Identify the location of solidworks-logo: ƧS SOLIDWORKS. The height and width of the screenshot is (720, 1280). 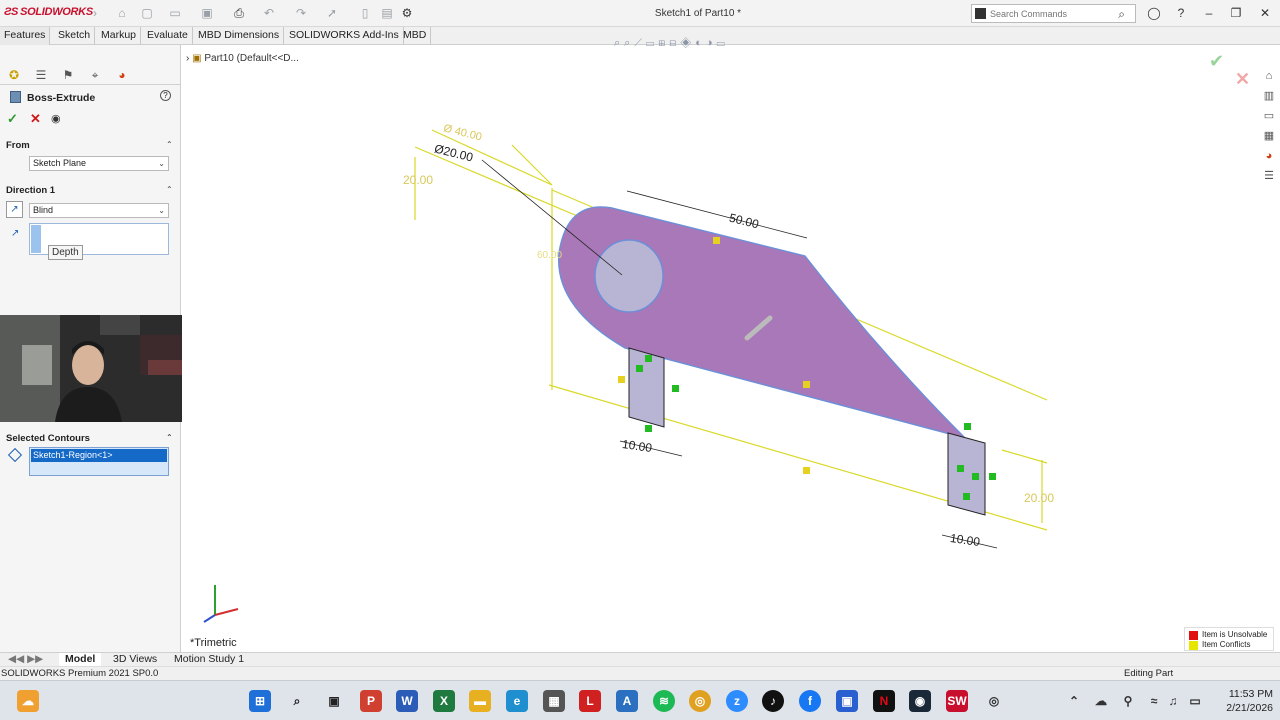
(48, 12).